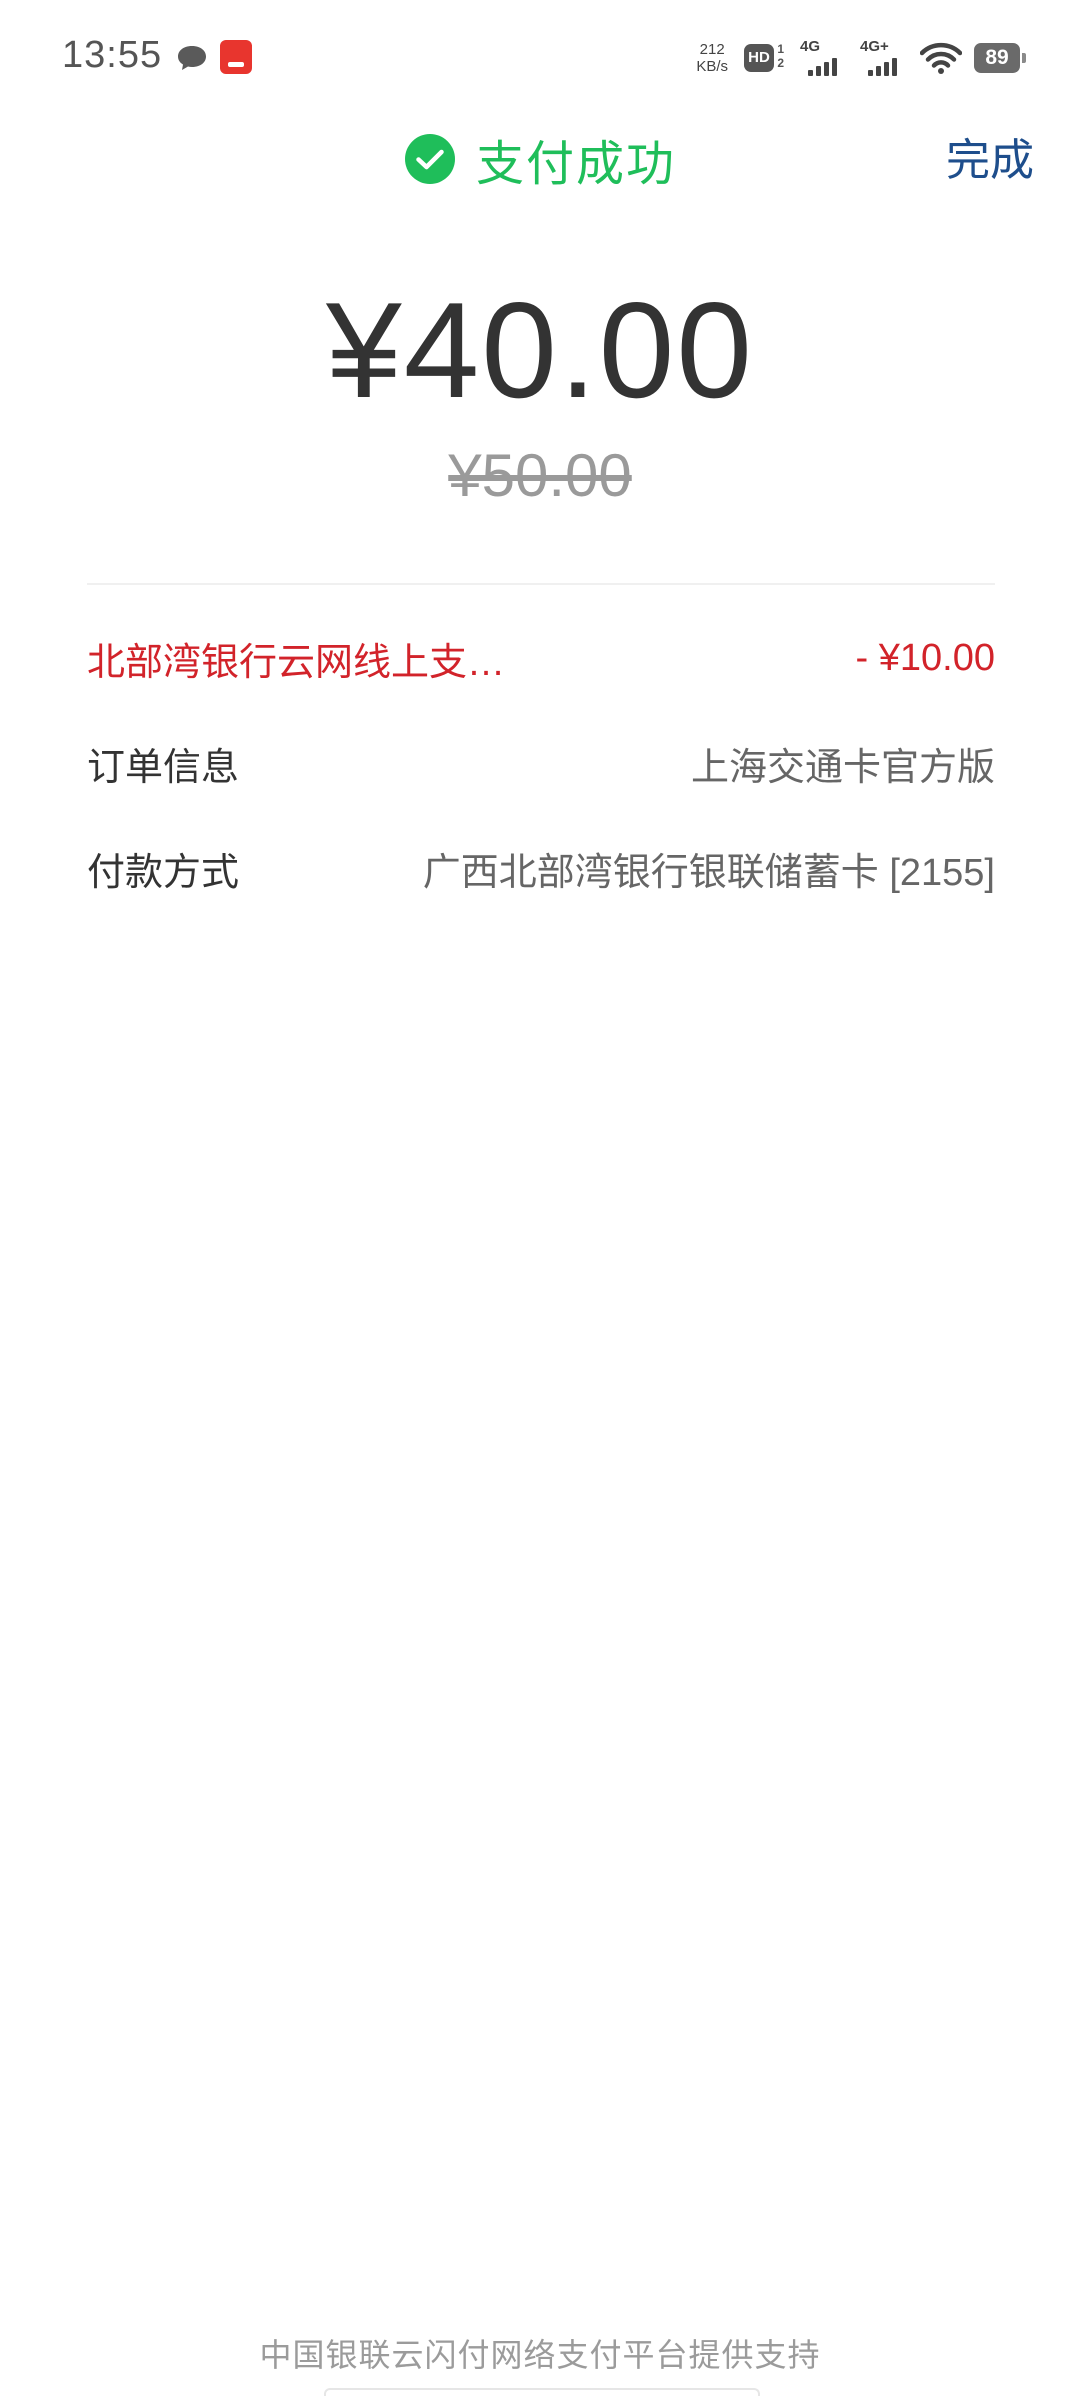 This screenshot has width=1080, height=2400. I want to click on payment-status: 支付成功, so click(540, 159).